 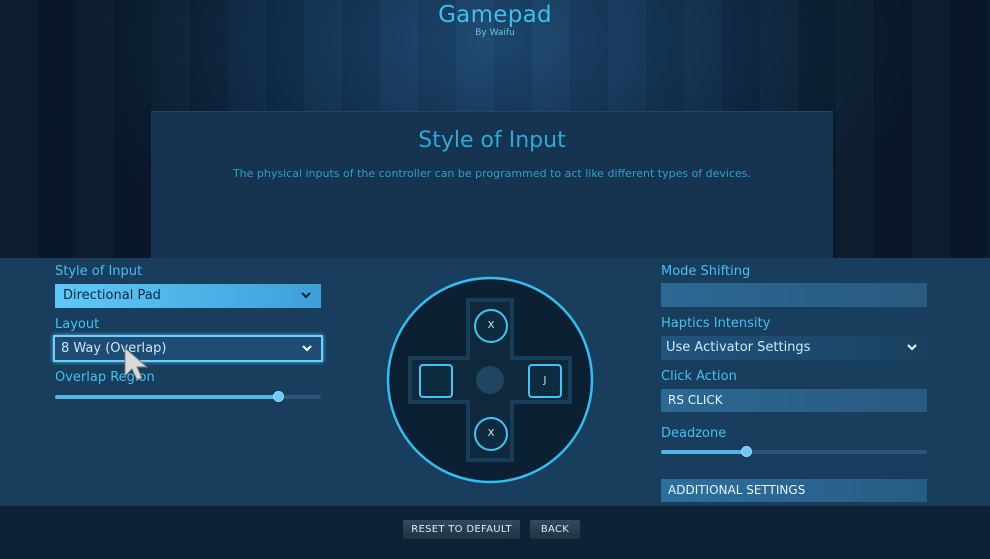 I want to click on deadzone-slider, so click(x=794, y=452).